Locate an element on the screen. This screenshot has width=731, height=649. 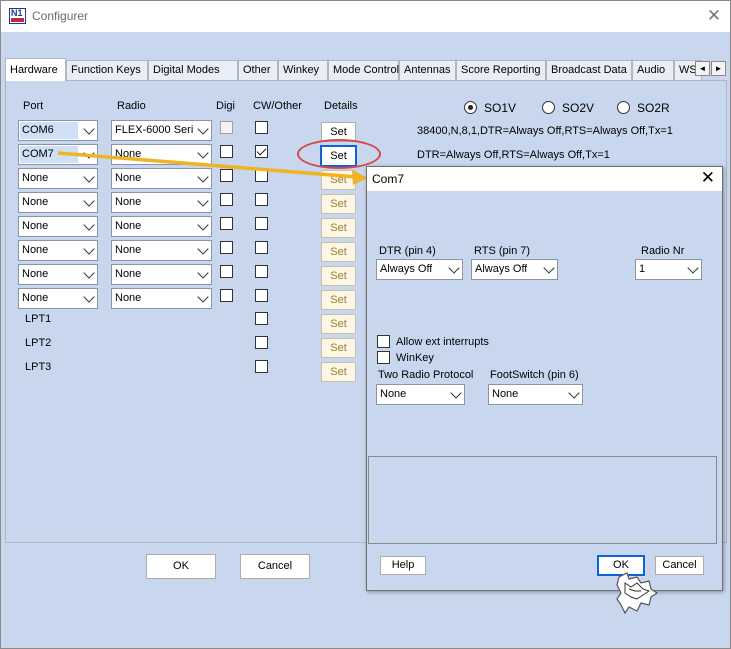
rts-select: Always Off is located at coordinates (514, 269).